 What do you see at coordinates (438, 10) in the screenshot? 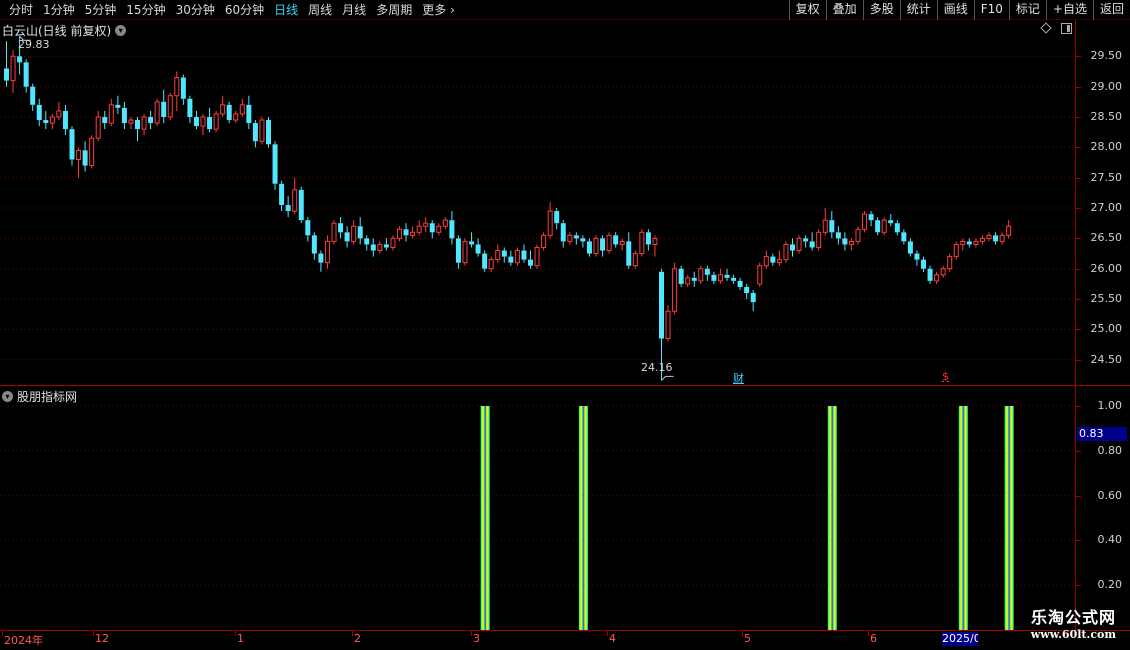
I see `period-tab-10: 更多 ›` at bounding box center [438, 10].